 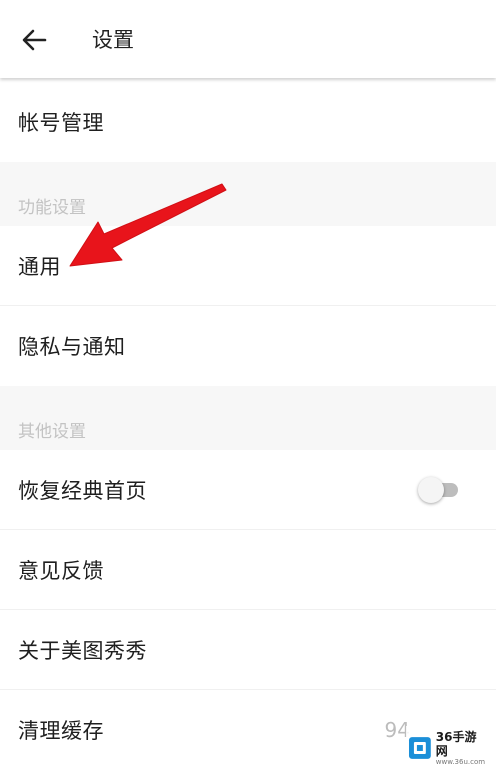 I want to click on page-title: 设置, so click(x=113, y=40).